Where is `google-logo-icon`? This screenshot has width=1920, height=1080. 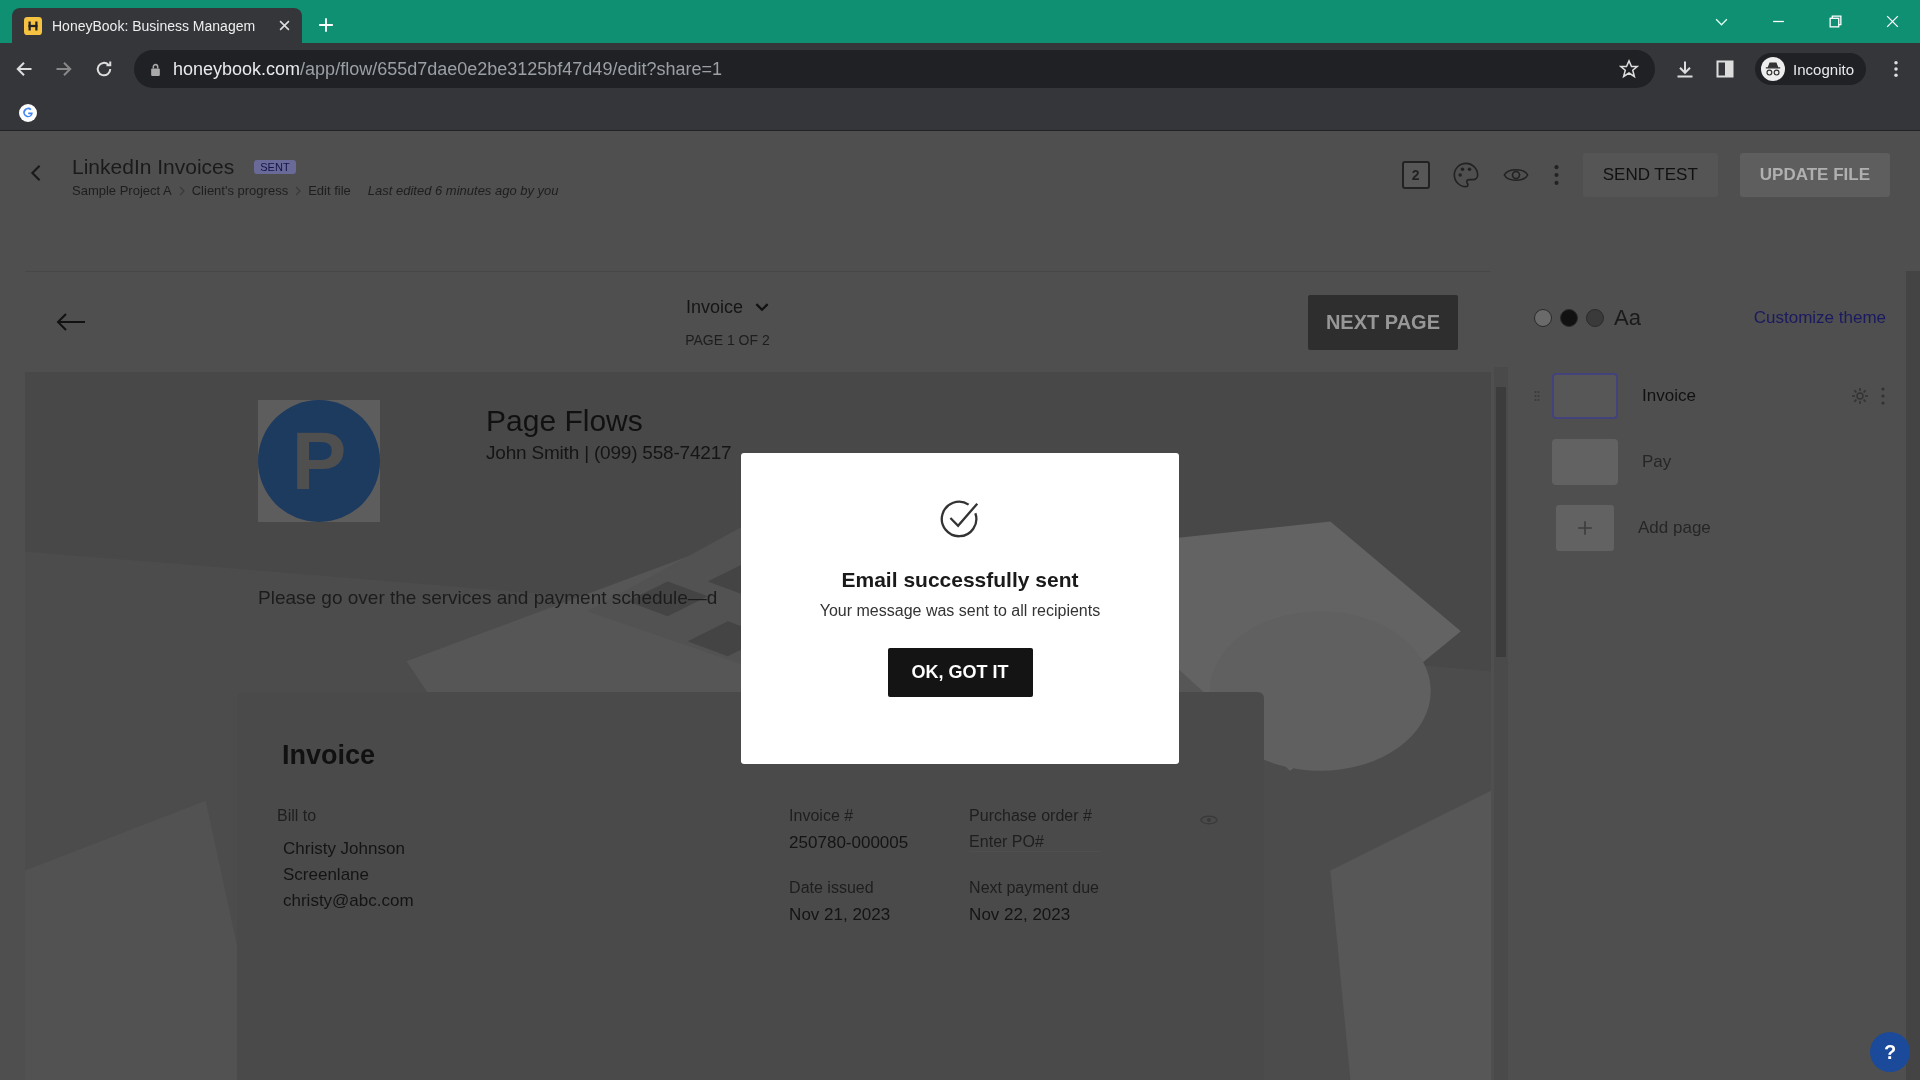
google-logo-icon is located at coordinates (28, 112).